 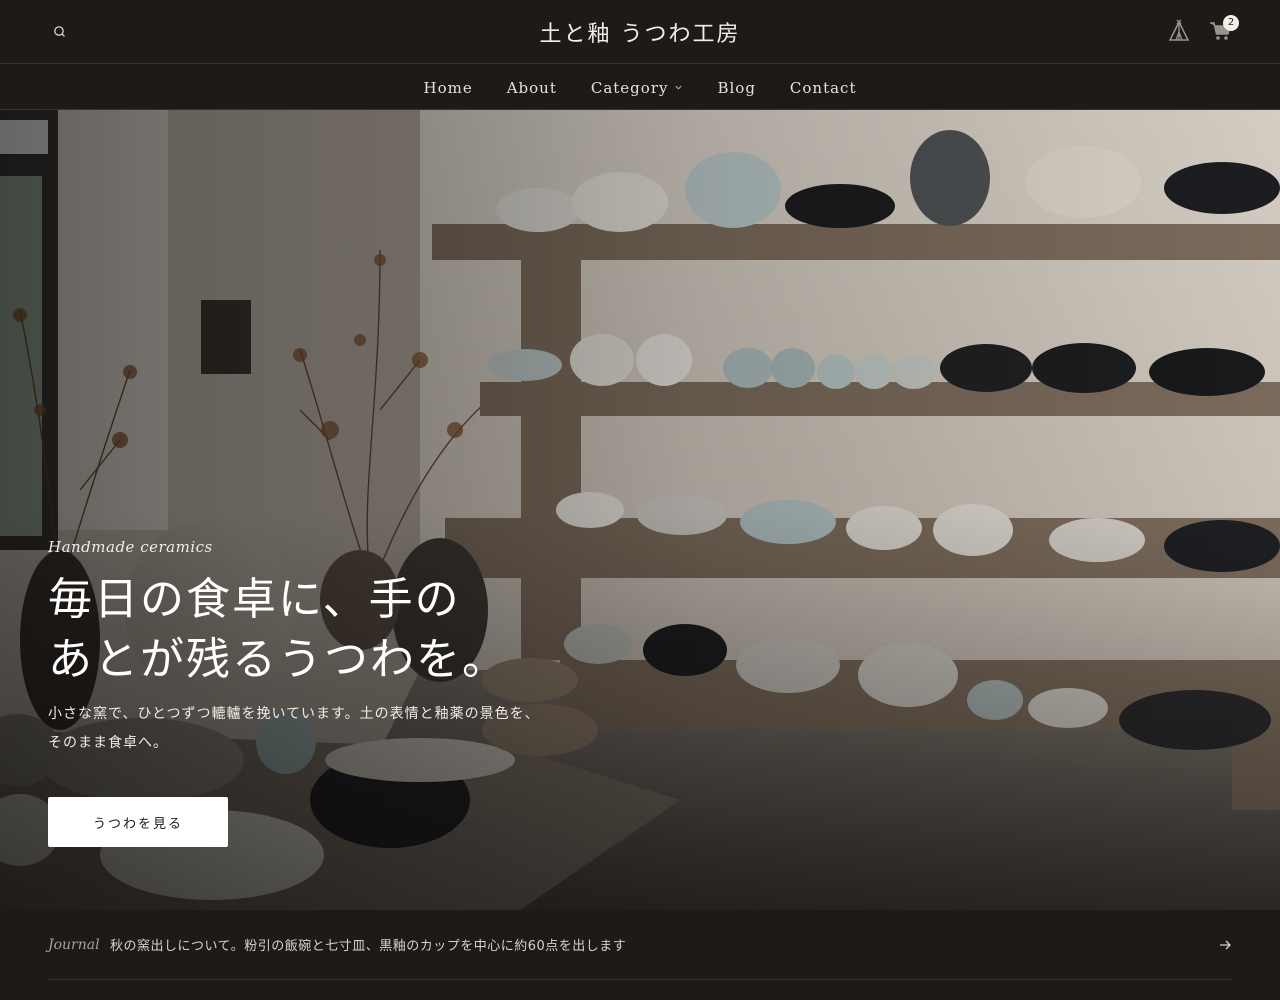 I want to click on top-header: 土と釉 うつわ工房 2, so click(x=640, y=32).